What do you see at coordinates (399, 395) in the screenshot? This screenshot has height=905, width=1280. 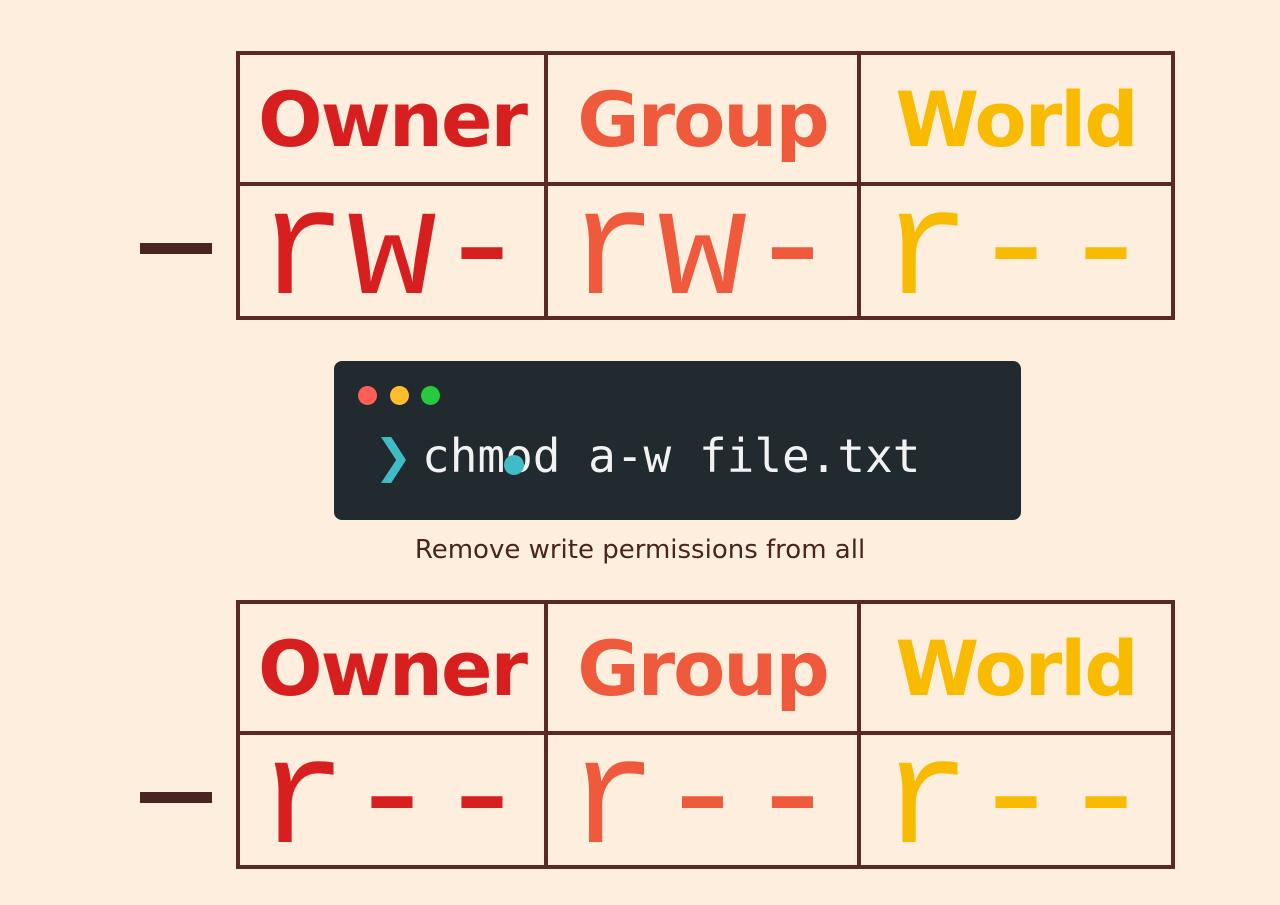 I see `minimize-dot-icon` at bounding box center [399, 395].